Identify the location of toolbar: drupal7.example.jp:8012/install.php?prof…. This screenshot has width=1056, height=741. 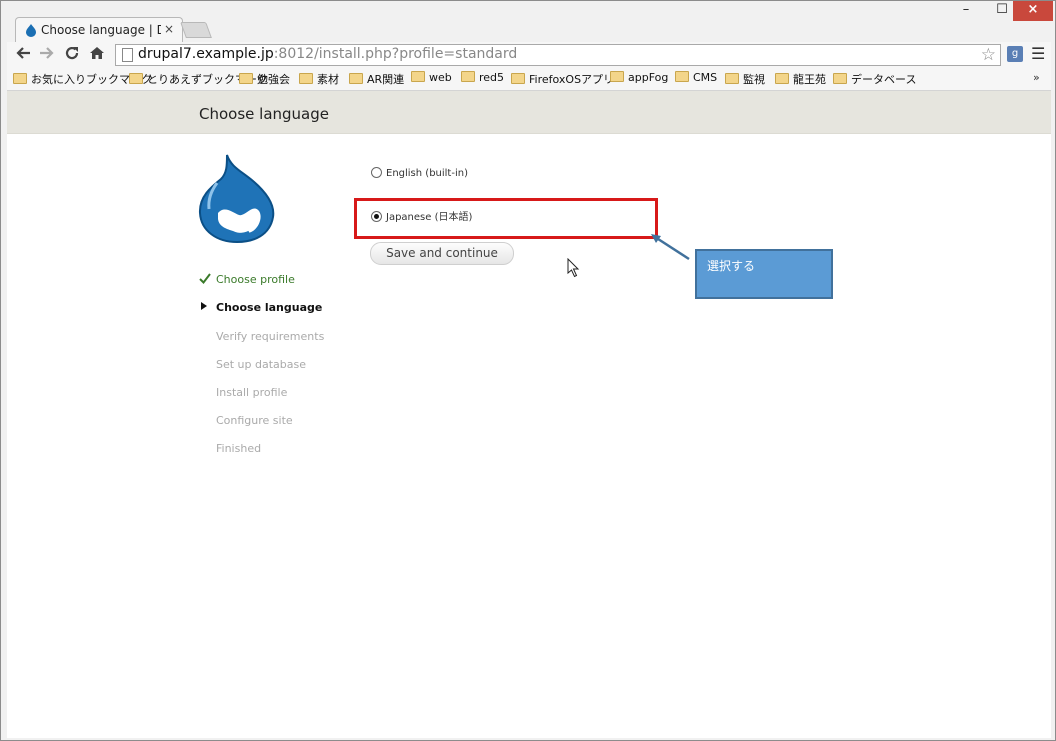
(529, 55).